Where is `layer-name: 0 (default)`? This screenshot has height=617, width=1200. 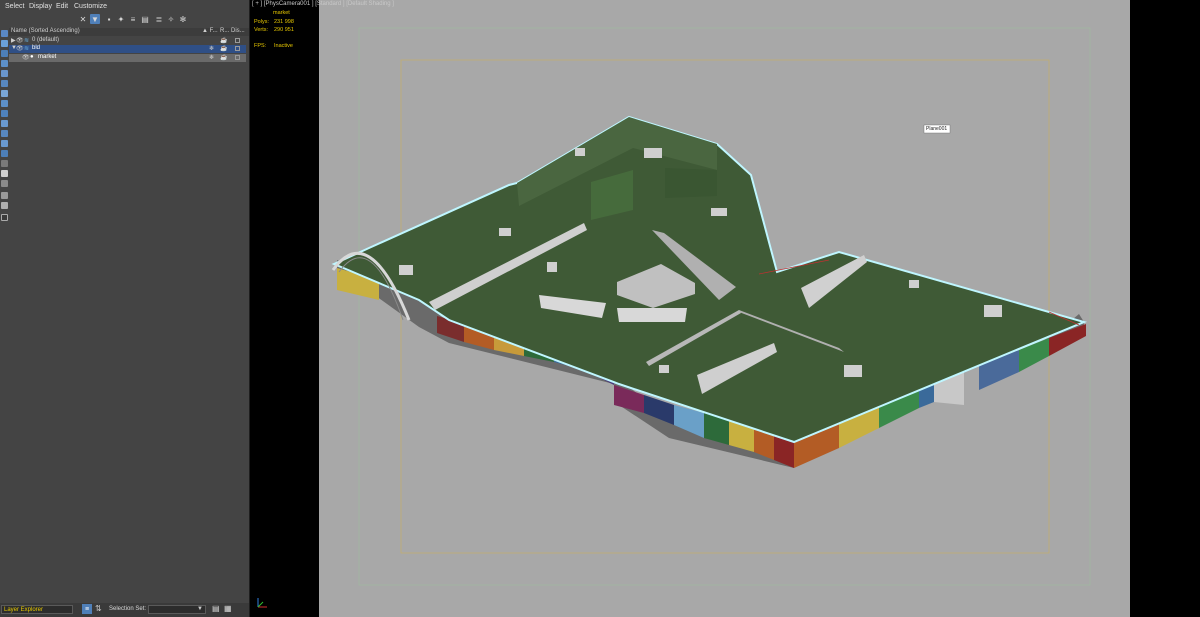 layer-name: 0 (default) is located at coordinates (46, 40).